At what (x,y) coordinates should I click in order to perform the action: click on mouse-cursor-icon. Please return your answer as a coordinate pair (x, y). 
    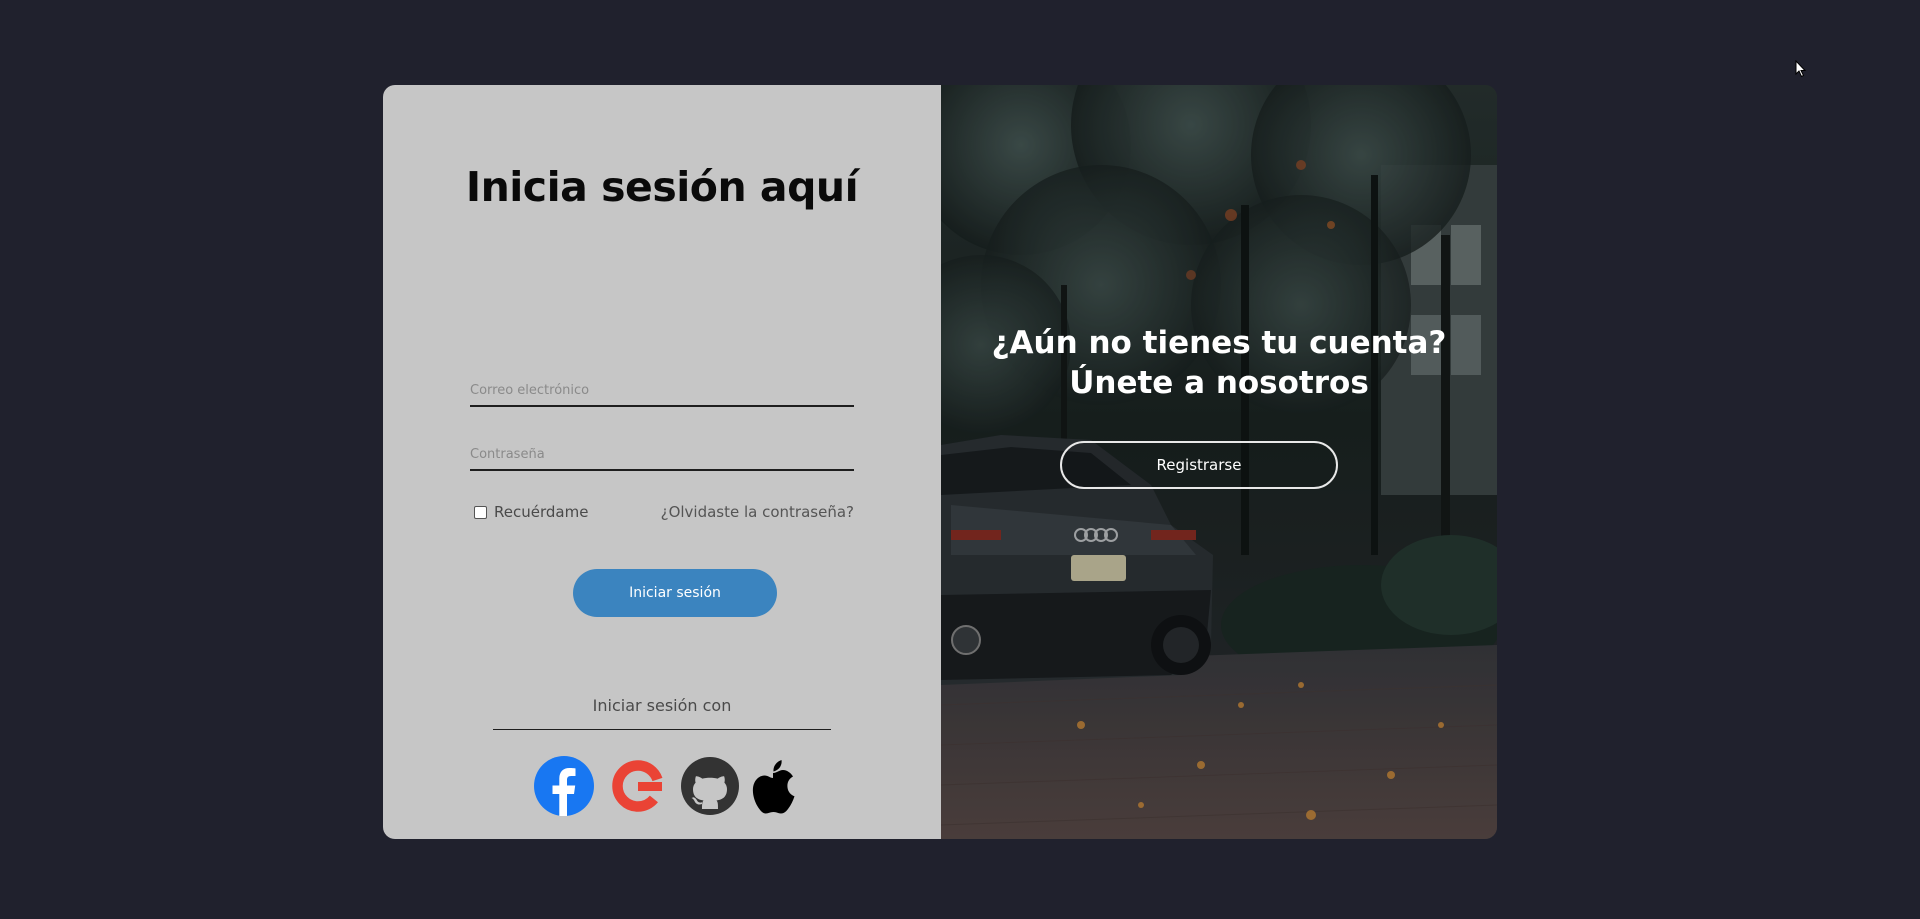
    Looking at the image, I should click on (1801, 69).